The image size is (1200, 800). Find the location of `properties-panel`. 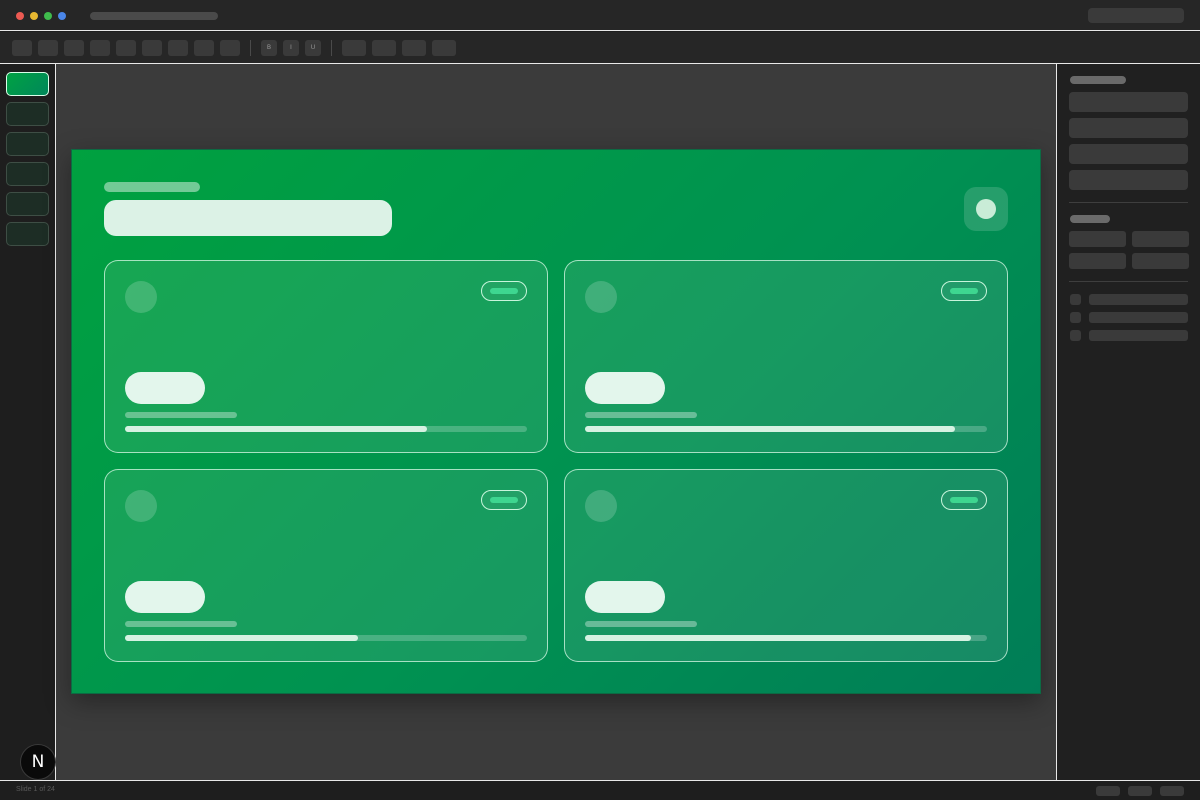

properties-panel is located at coordinates (1128, 422).